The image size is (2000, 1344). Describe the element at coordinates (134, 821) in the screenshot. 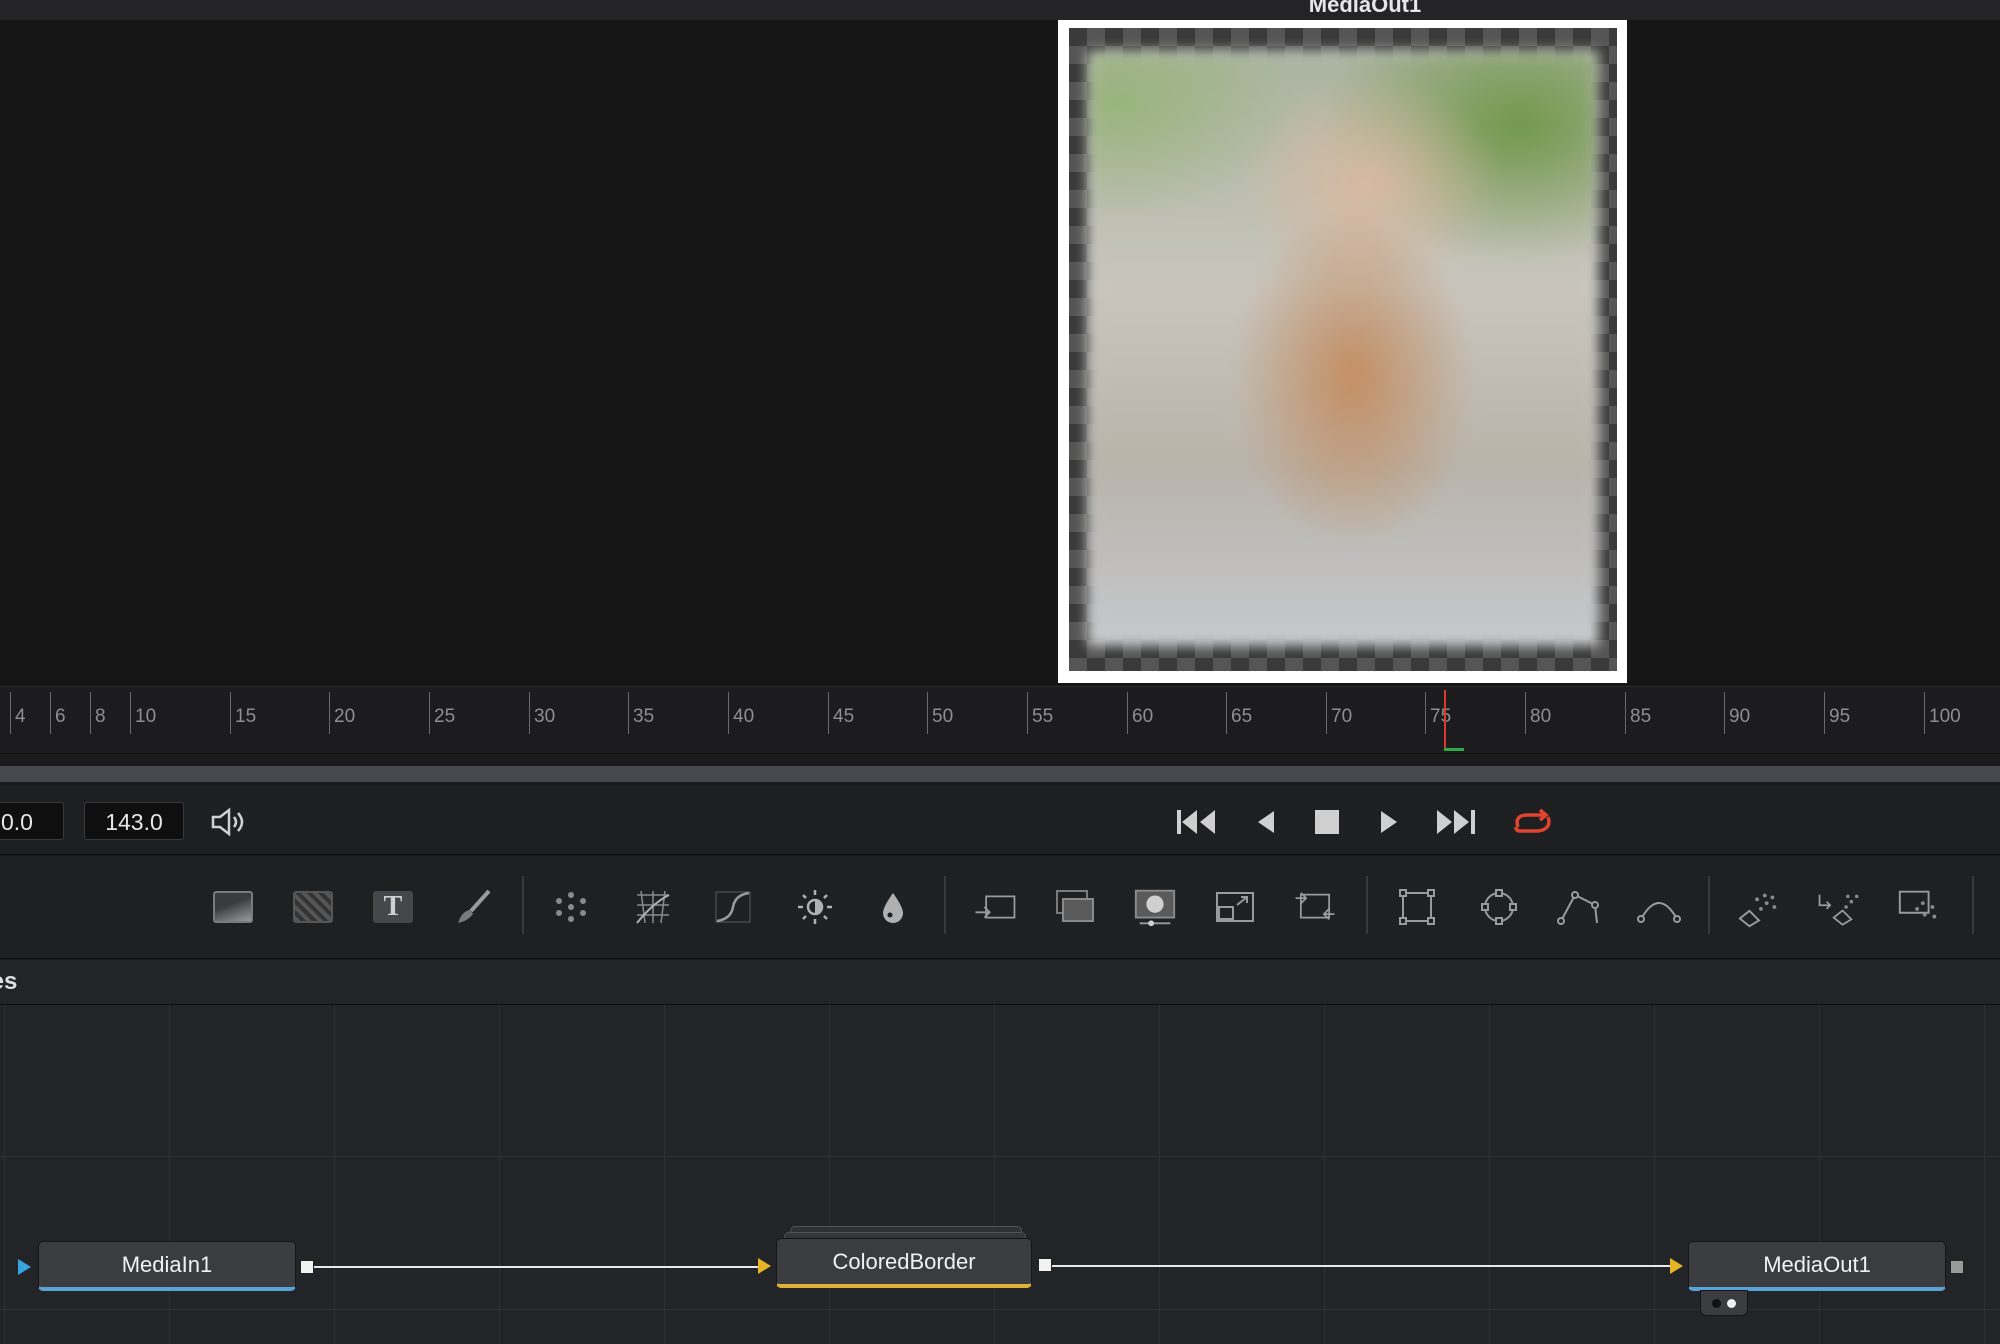

I see `end-frame-field: 143.0` at that location.